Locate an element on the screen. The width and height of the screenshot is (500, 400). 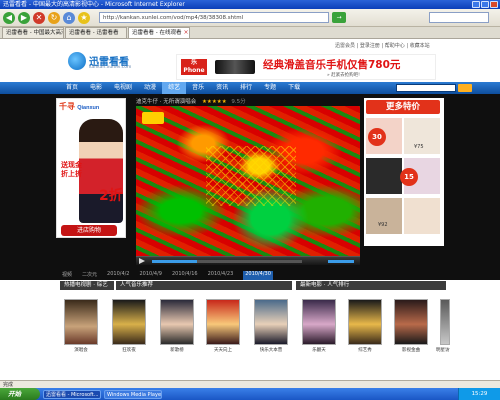
right-ad: 更多特价 30 ¥75 15 ¥92 is located at coordinates (404, 172).